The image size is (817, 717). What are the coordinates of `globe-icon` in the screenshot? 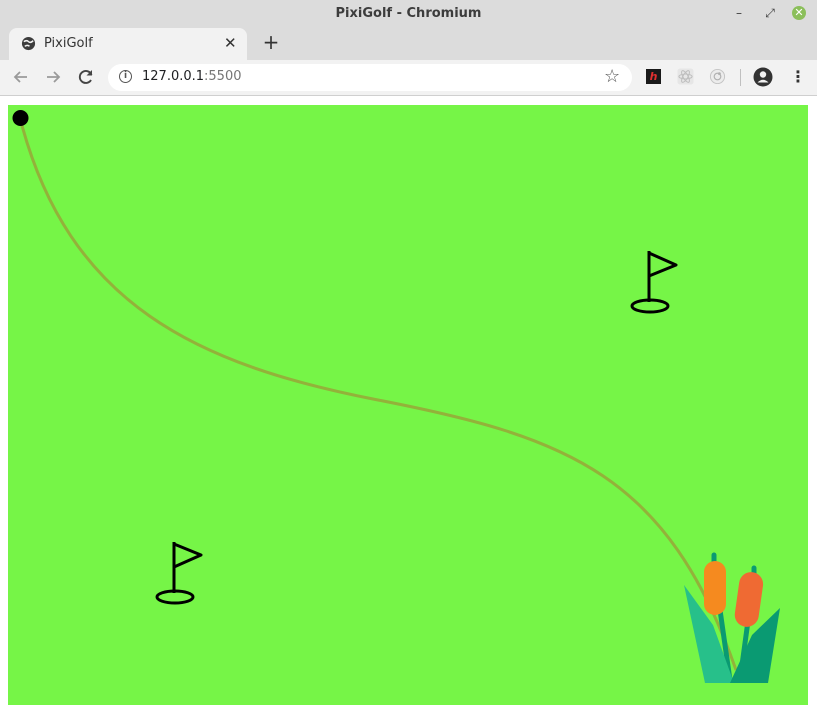 It's located at (28, 43).